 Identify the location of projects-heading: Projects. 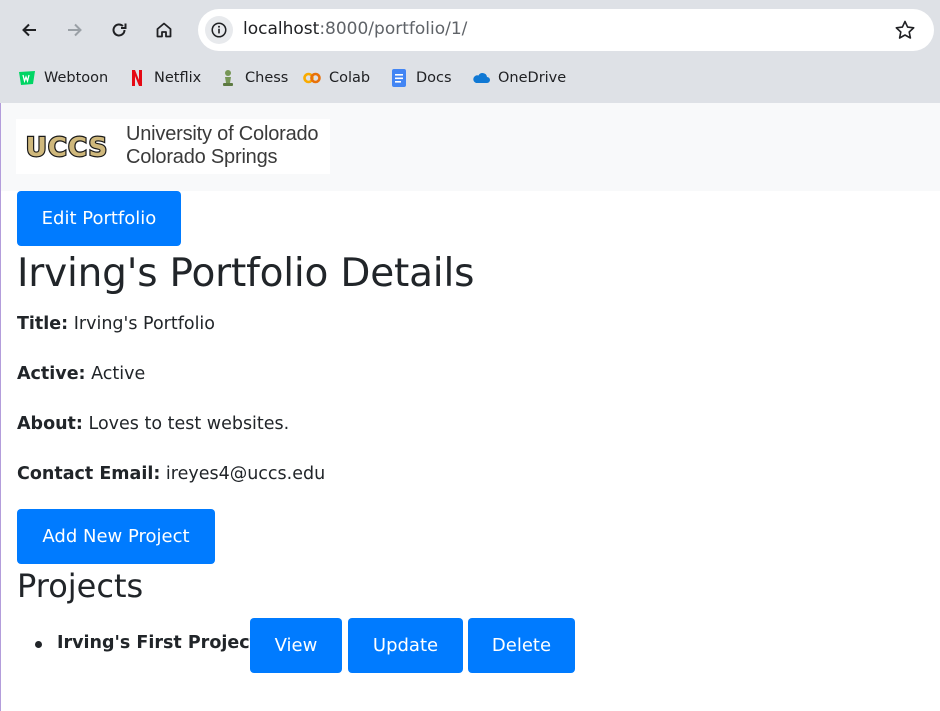
(80, 586).